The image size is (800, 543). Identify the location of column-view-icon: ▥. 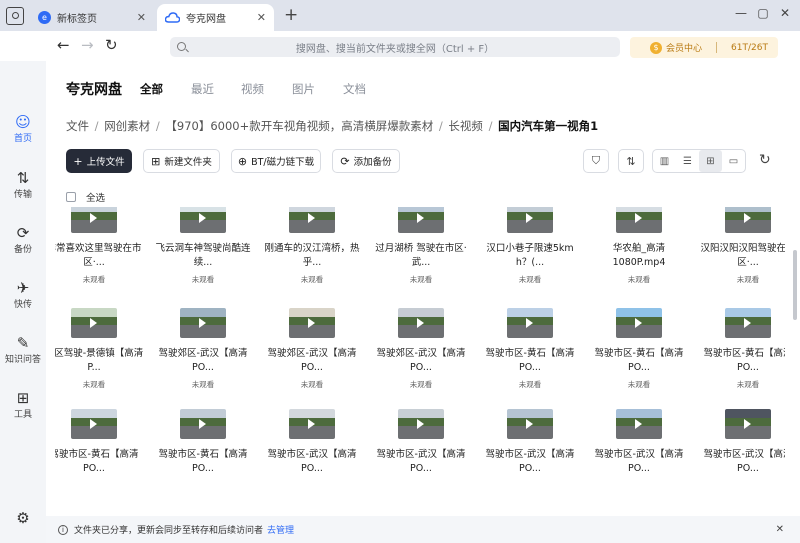
(664, 161).